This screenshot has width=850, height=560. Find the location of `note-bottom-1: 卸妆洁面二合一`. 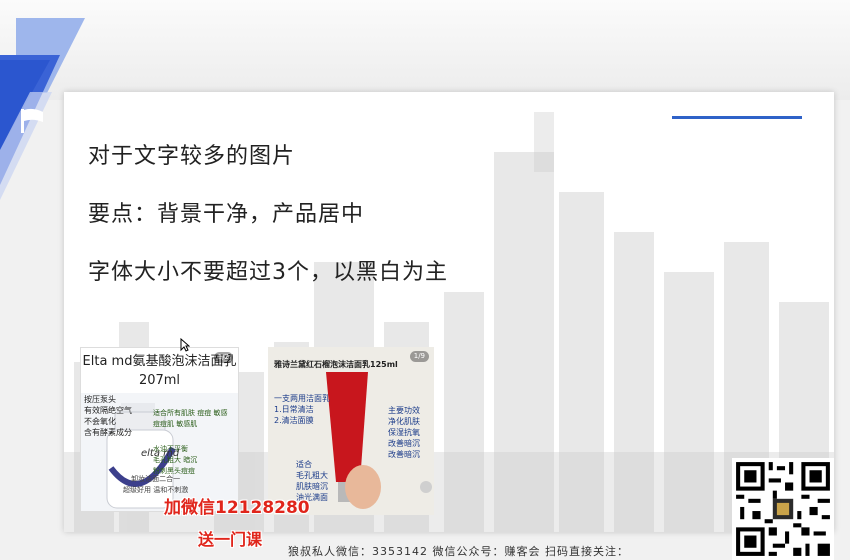

note-bottom-1: 卸妆洁面二合一 is located at coordinates (156, 479).